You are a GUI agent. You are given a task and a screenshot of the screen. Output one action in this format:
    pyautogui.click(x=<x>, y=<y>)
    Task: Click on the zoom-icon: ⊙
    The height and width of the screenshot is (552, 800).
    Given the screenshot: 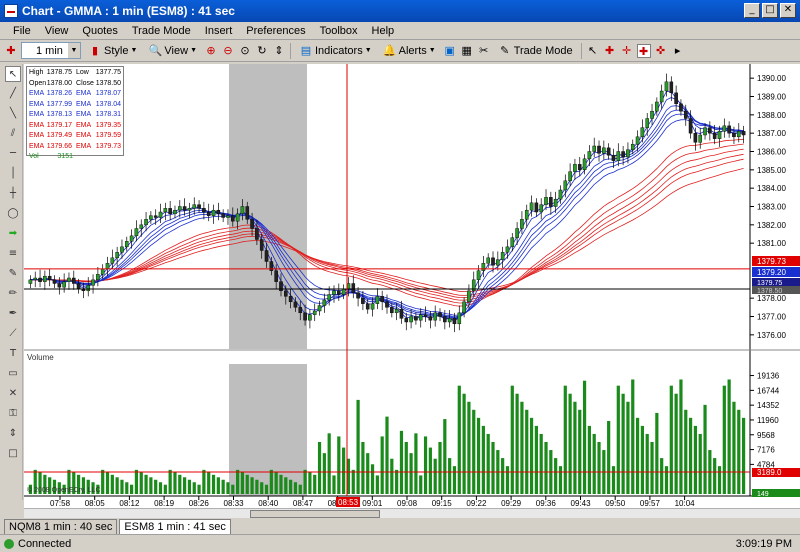 What is the action you would take?
    pyautogui.click(x=245, y=51)
    